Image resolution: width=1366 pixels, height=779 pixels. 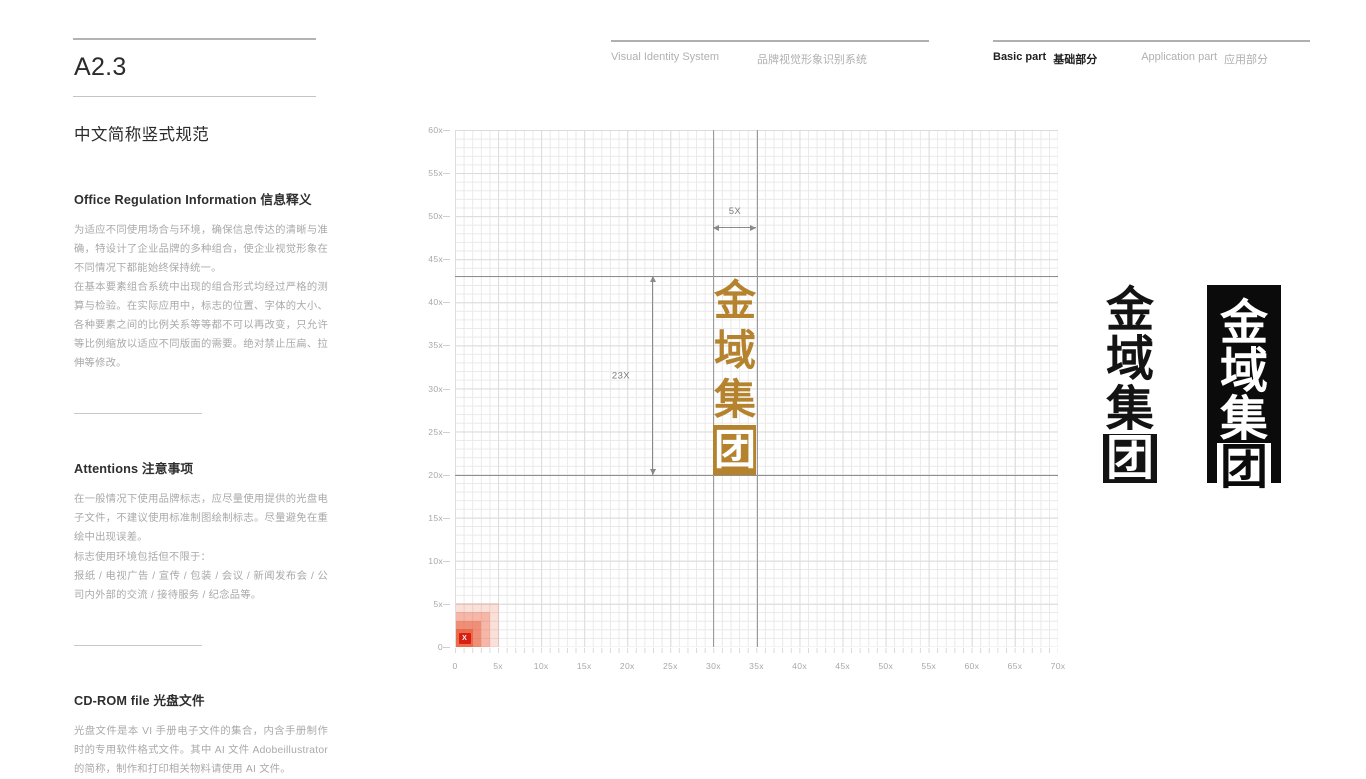 I want to click on header-rule-right, so click(x=1151, y=41).